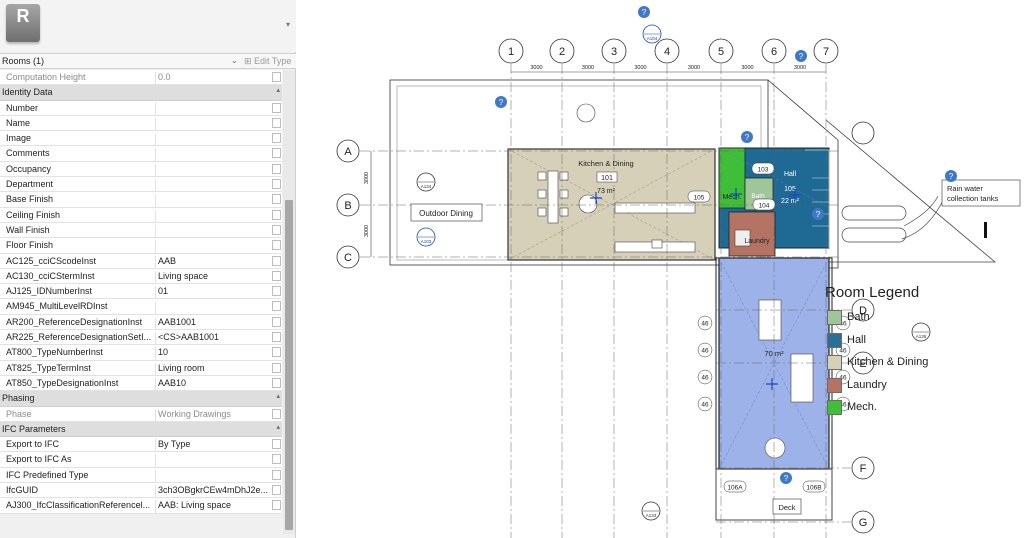 The image size is (1024, 538). I want to click on legend-item: Laundry, so click(900, 389).